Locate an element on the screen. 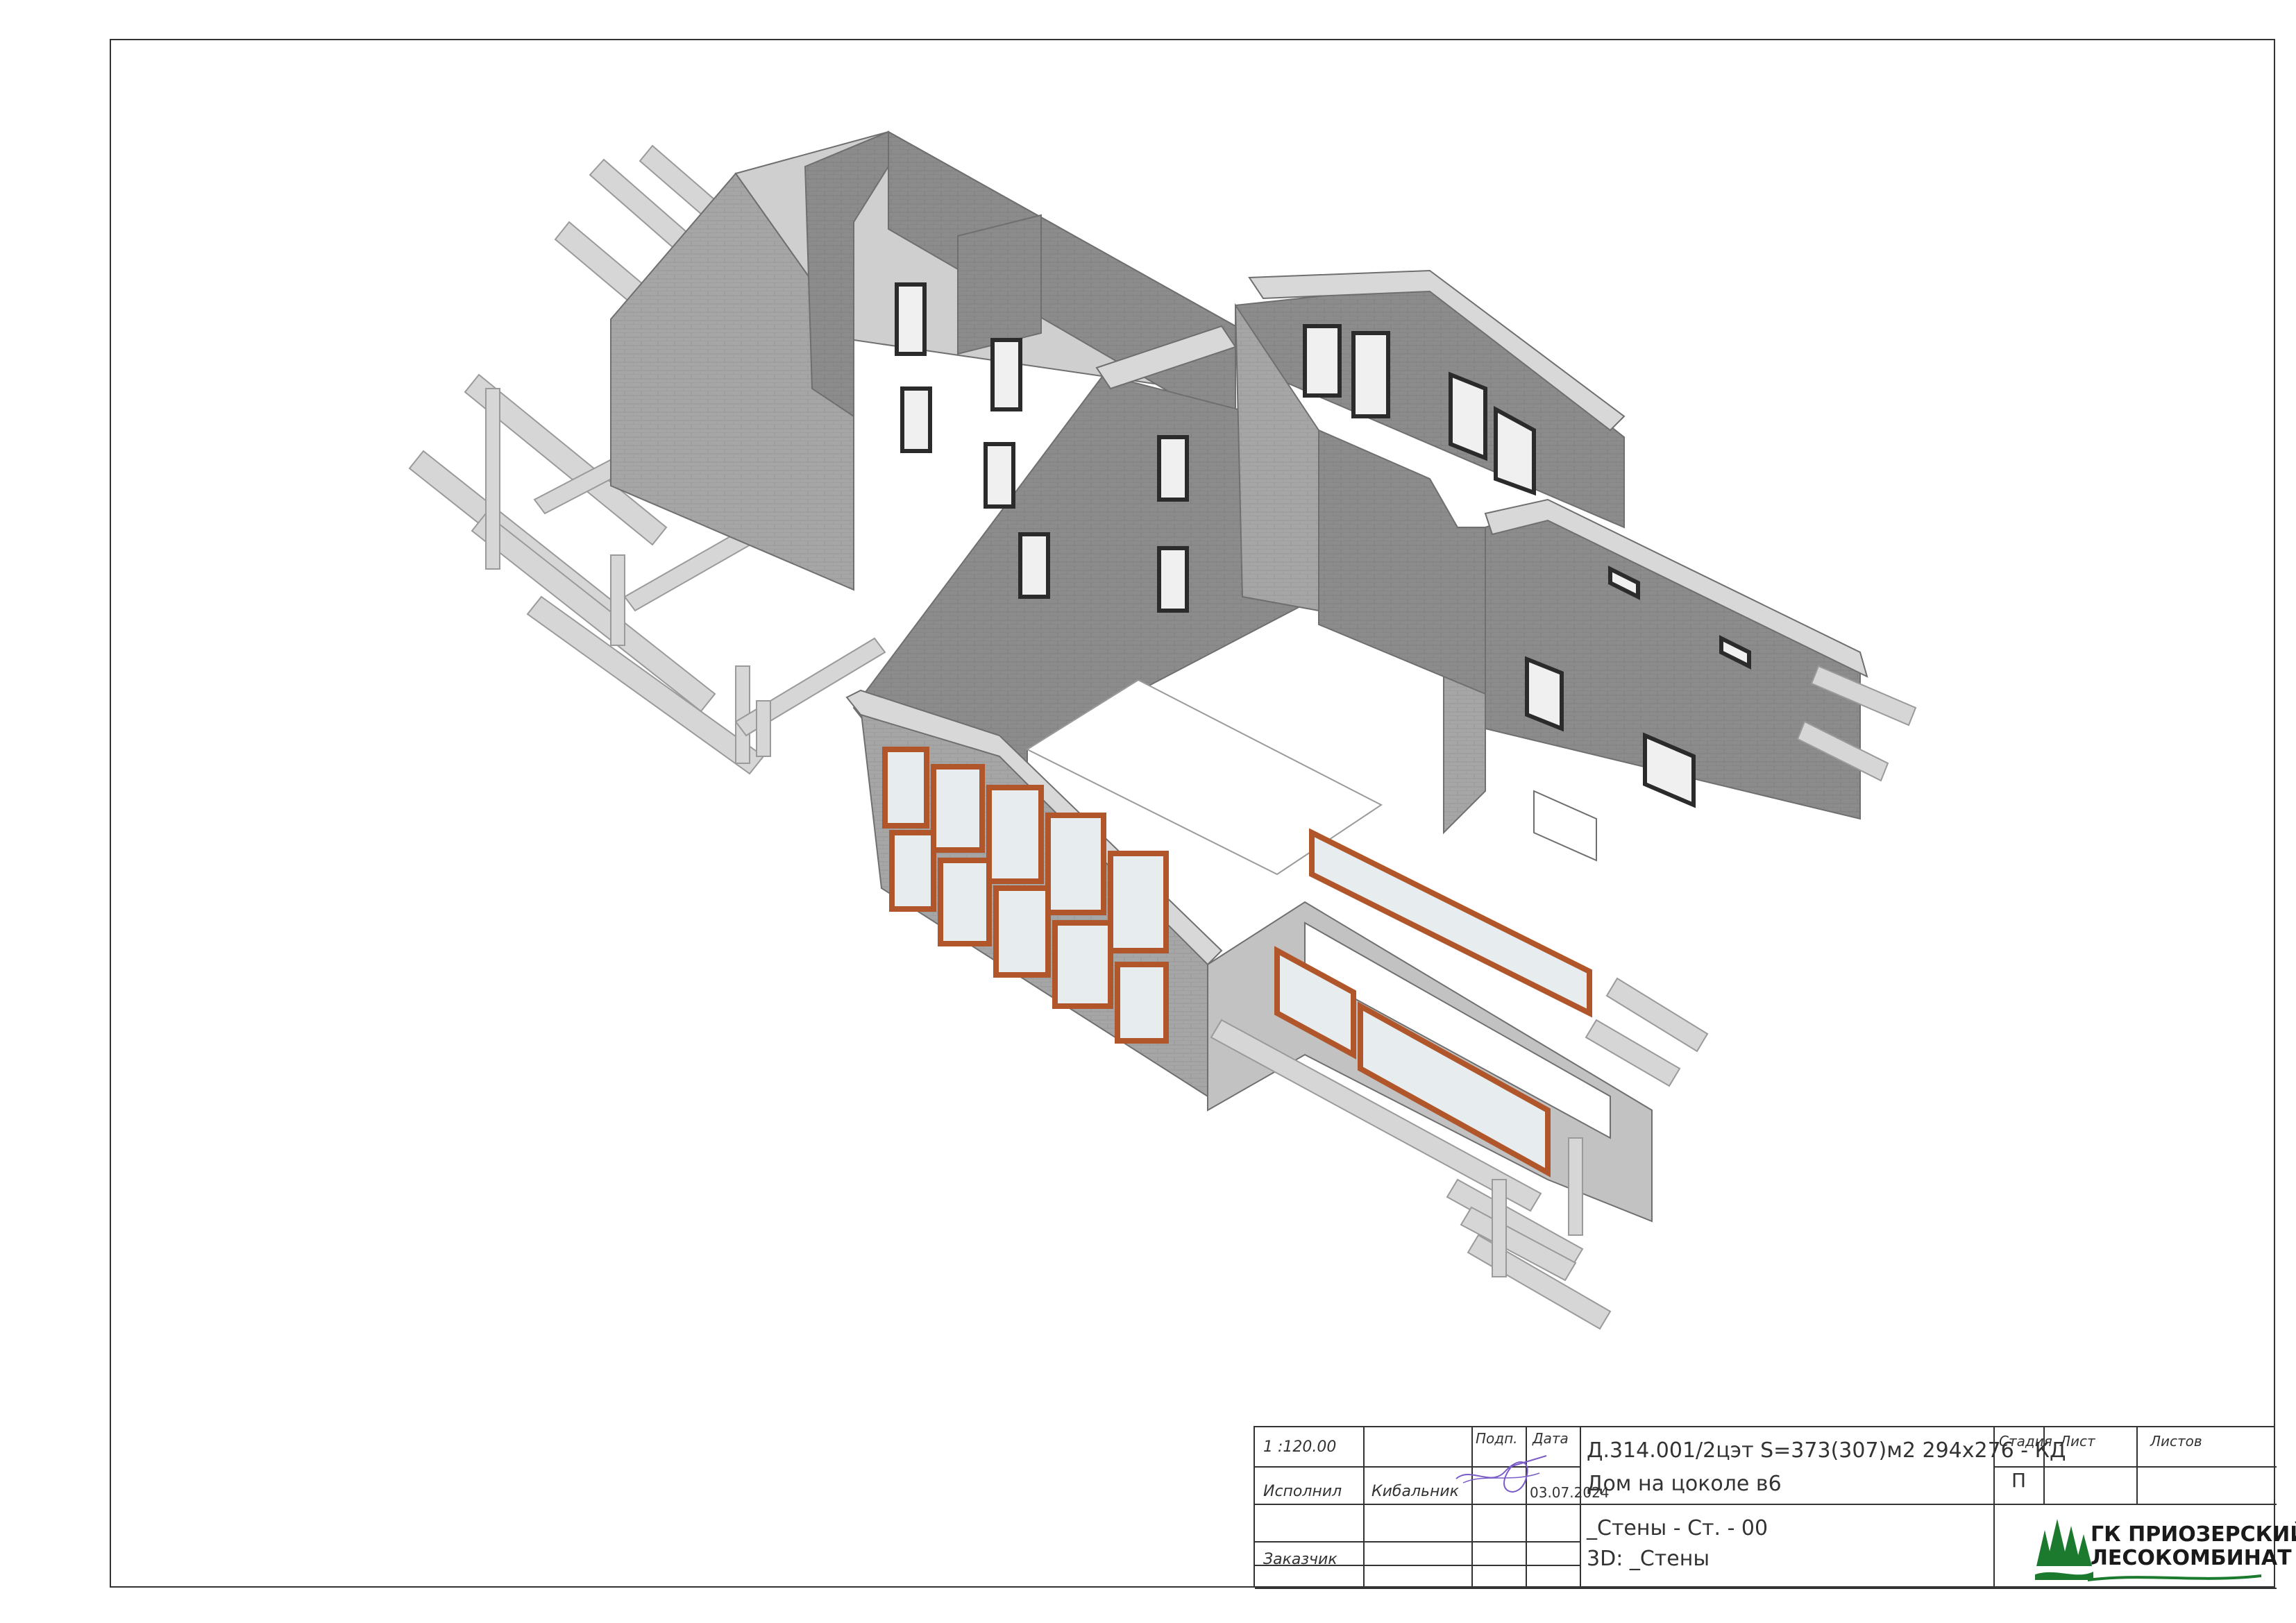 Image resolution: width=2296 pixels, height=1623 pixels. sheet-name-2: 3D: _Стены is located at coordinates (1649, 1559).